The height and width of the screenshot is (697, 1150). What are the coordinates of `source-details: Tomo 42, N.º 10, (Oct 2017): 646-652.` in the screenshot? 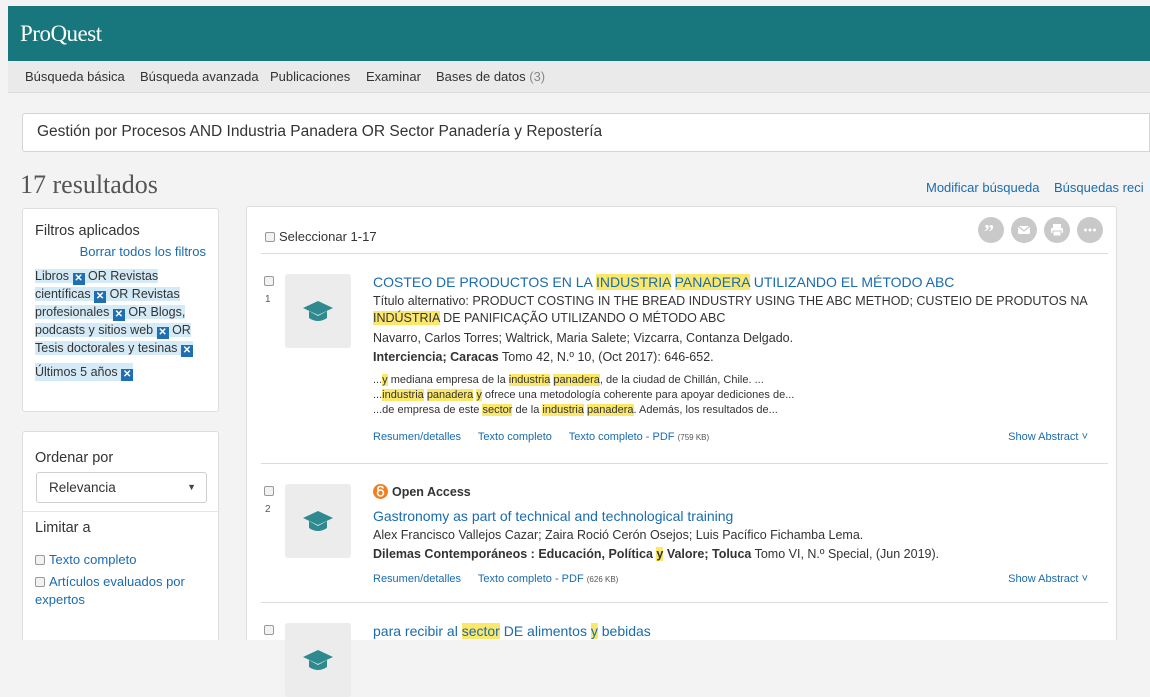 It's located at (606, 357).